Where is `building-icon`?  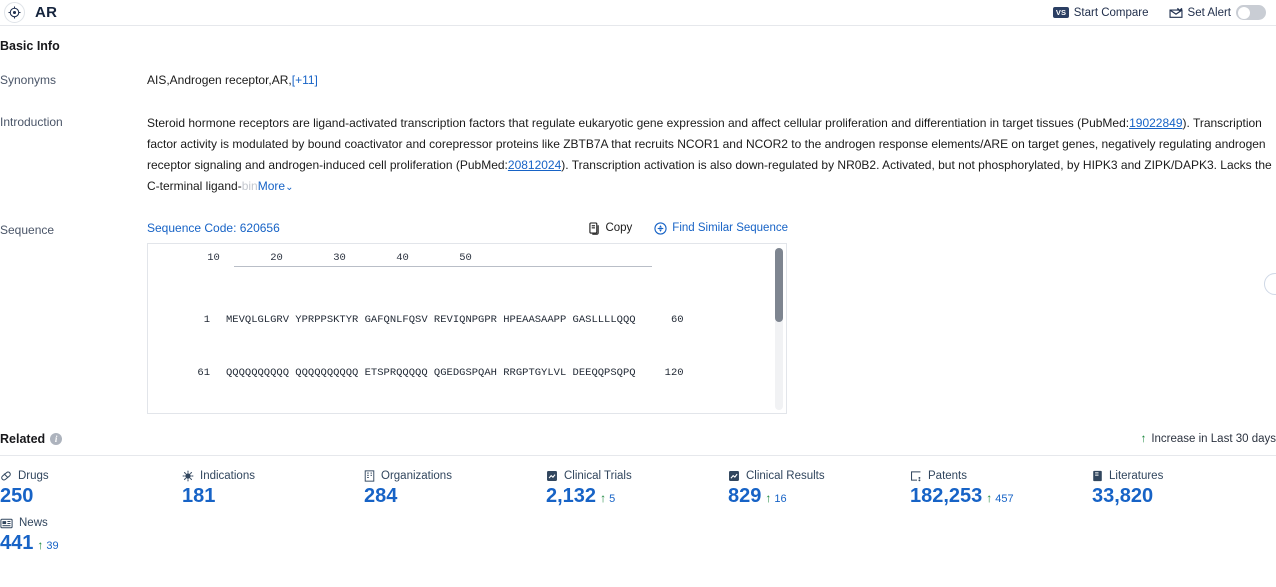
building-icon is located at coordinates (369, 476).